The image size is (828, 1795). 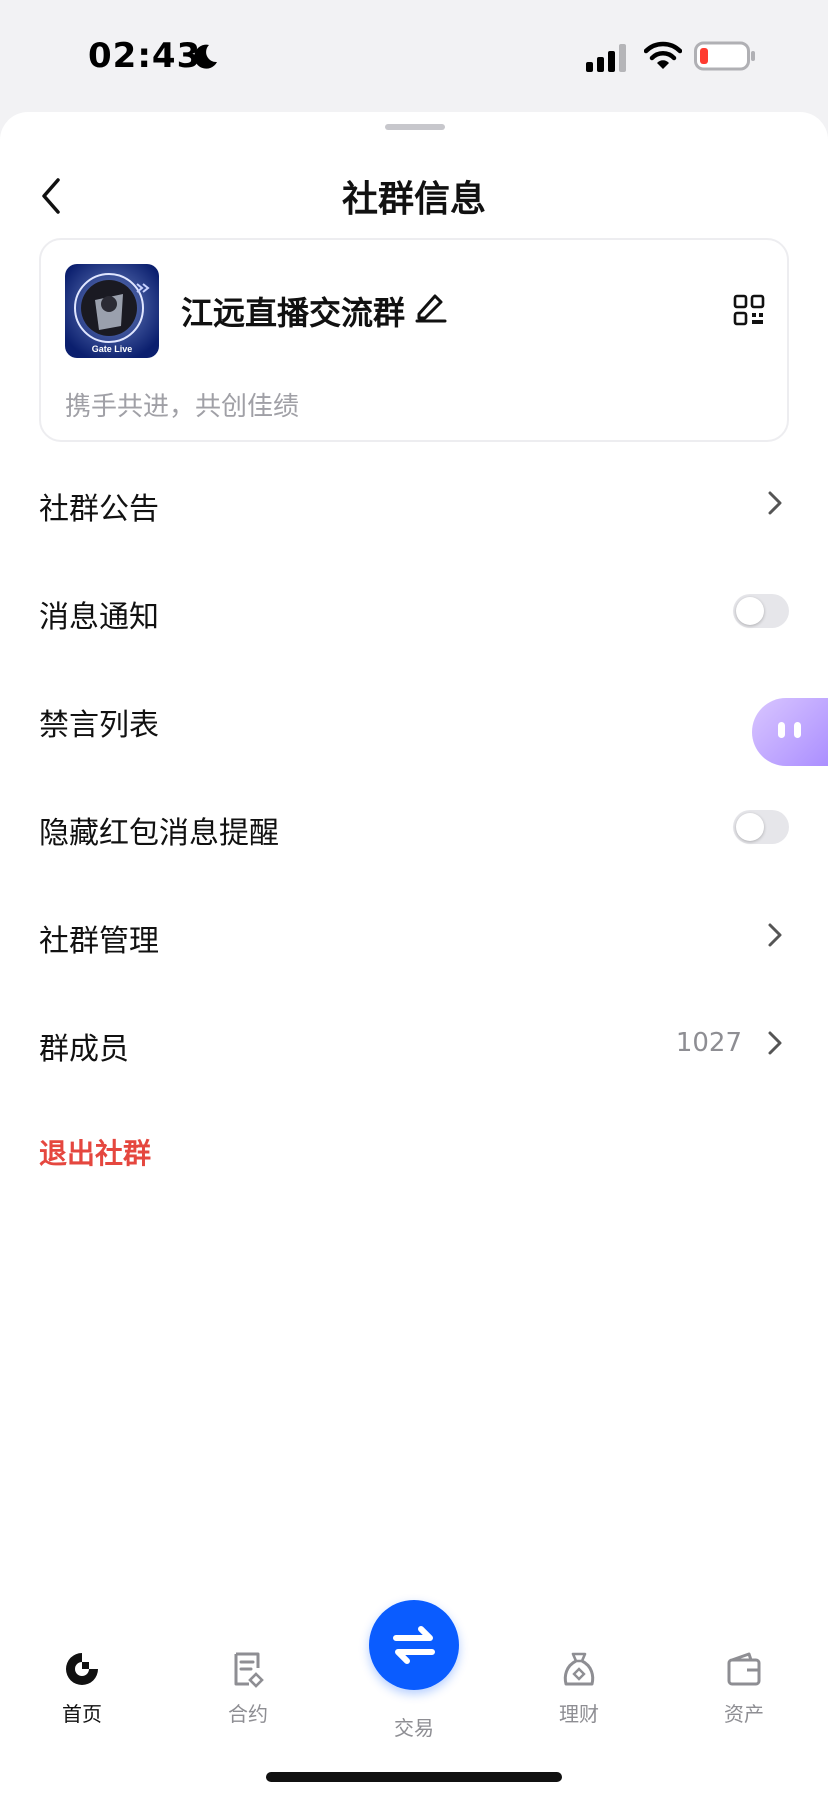 I want to click on row-mute-list: 禁言列表, so click(x=414, y=720).